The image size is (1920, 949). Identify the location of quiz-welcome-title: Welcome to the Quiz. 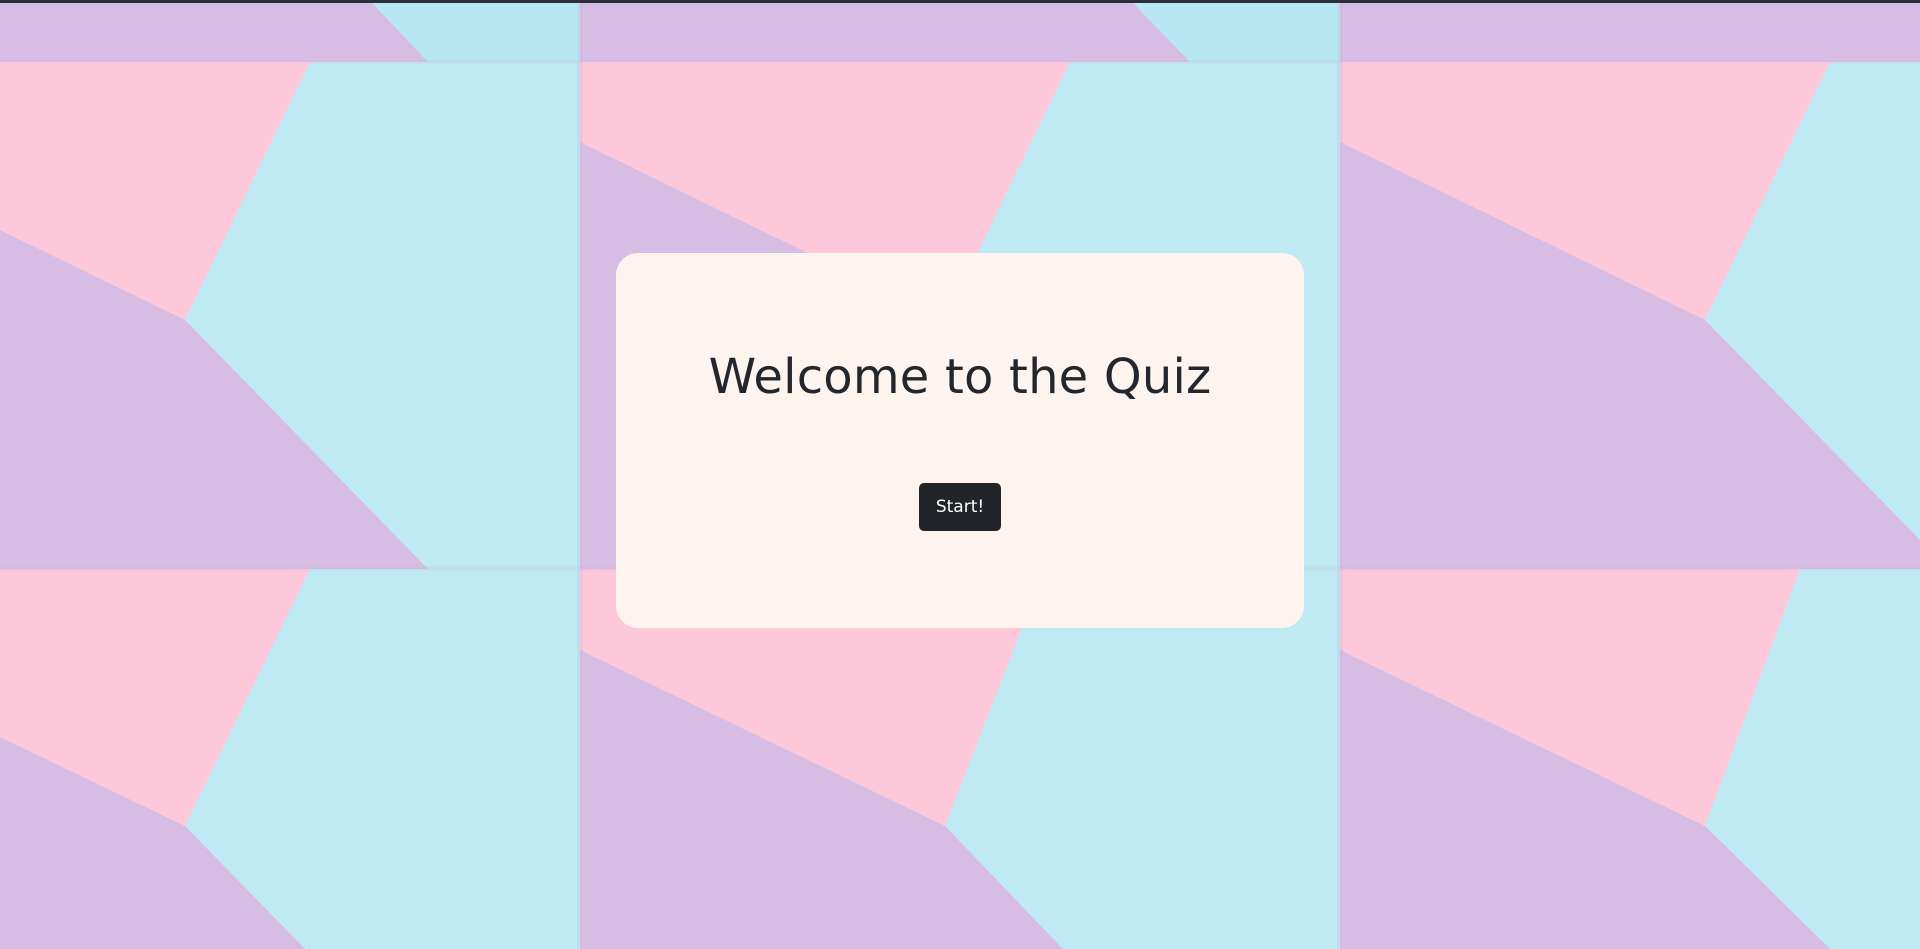
(960, 377).